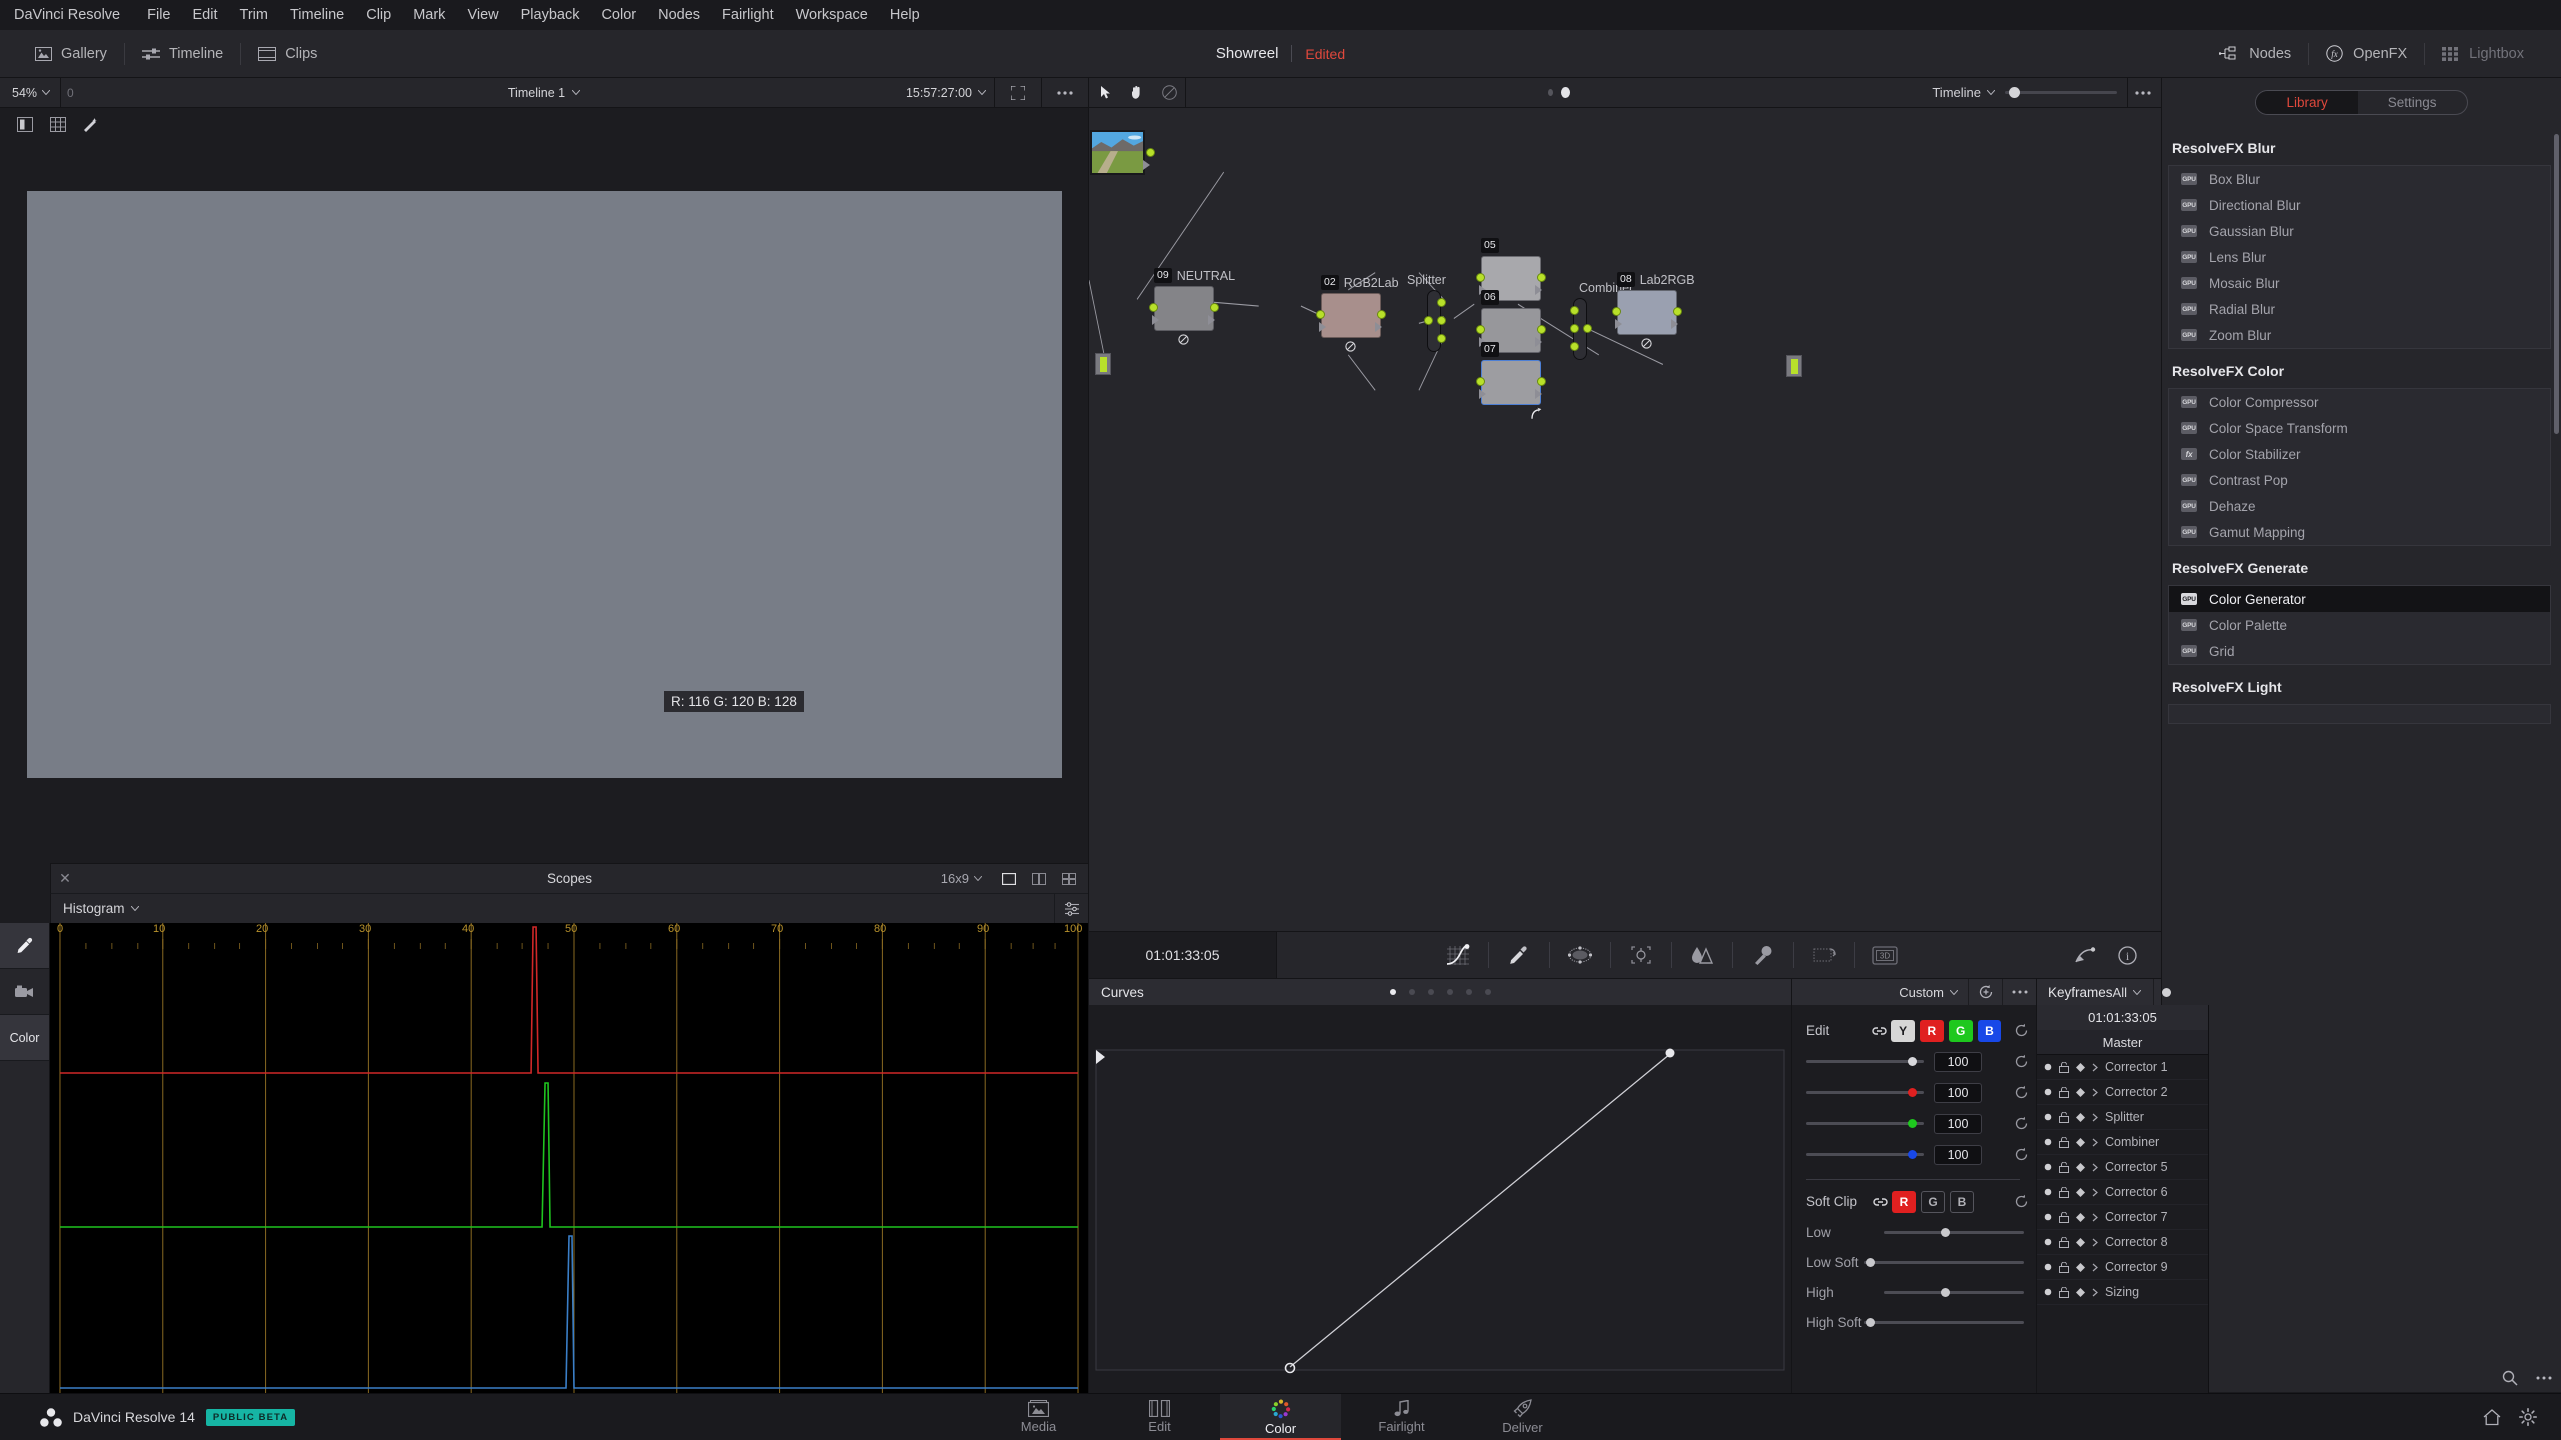 The height and width of the screenshot is (1440, 2561). I want to click on node-02-key-in, so click(1322, 327).